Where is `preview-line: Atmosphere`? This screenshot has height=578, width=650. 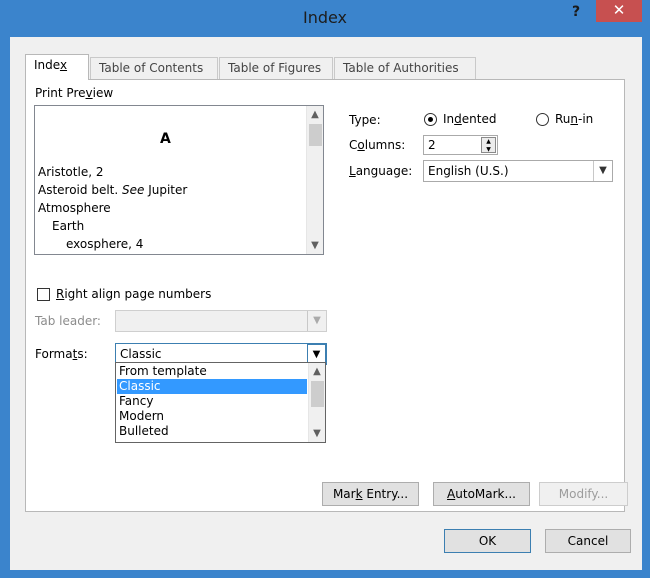
preview-line: Atmosphere is located at coordinates (74, 208).